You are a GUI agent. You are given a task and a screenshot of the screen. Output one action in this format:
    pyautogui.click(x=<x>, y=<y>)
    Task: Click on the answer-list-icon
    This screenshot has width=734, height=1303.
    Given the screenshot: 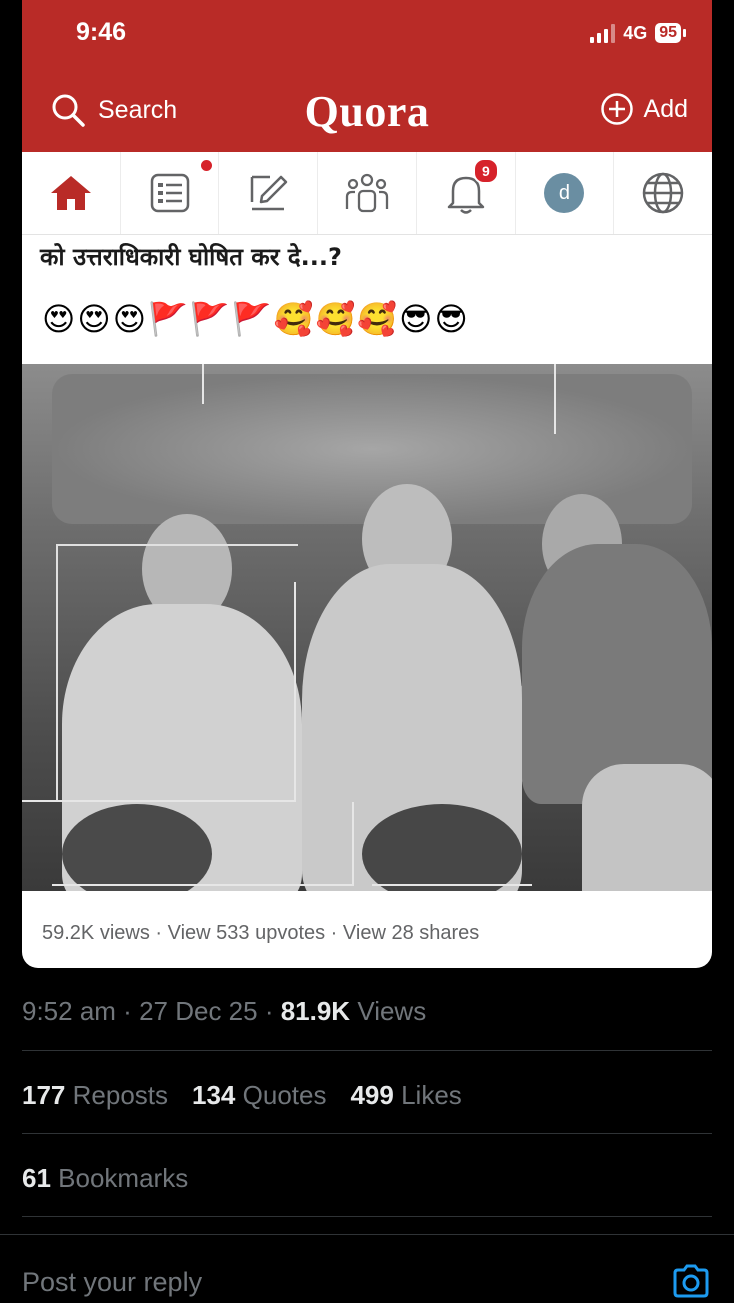 What is the action you would take?
    pyautogui.click(x=169, y=193)
    